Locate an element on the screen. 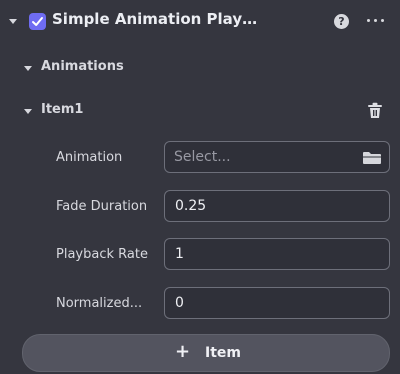 This screenshot has width=400, height=374. component-header: Simple Animation Play… ? is located at coordinates (200, 22).